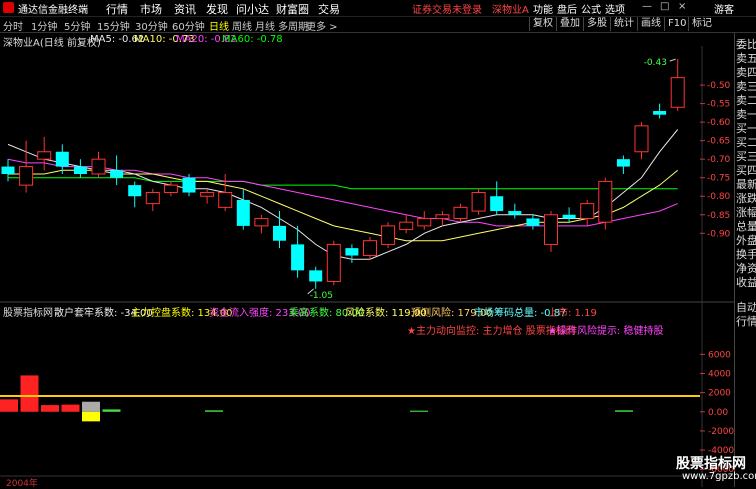 The width and height of the screenshot is (756, 489). I want to click on sidebar-item-weibi: 委比, so click(746, 44).